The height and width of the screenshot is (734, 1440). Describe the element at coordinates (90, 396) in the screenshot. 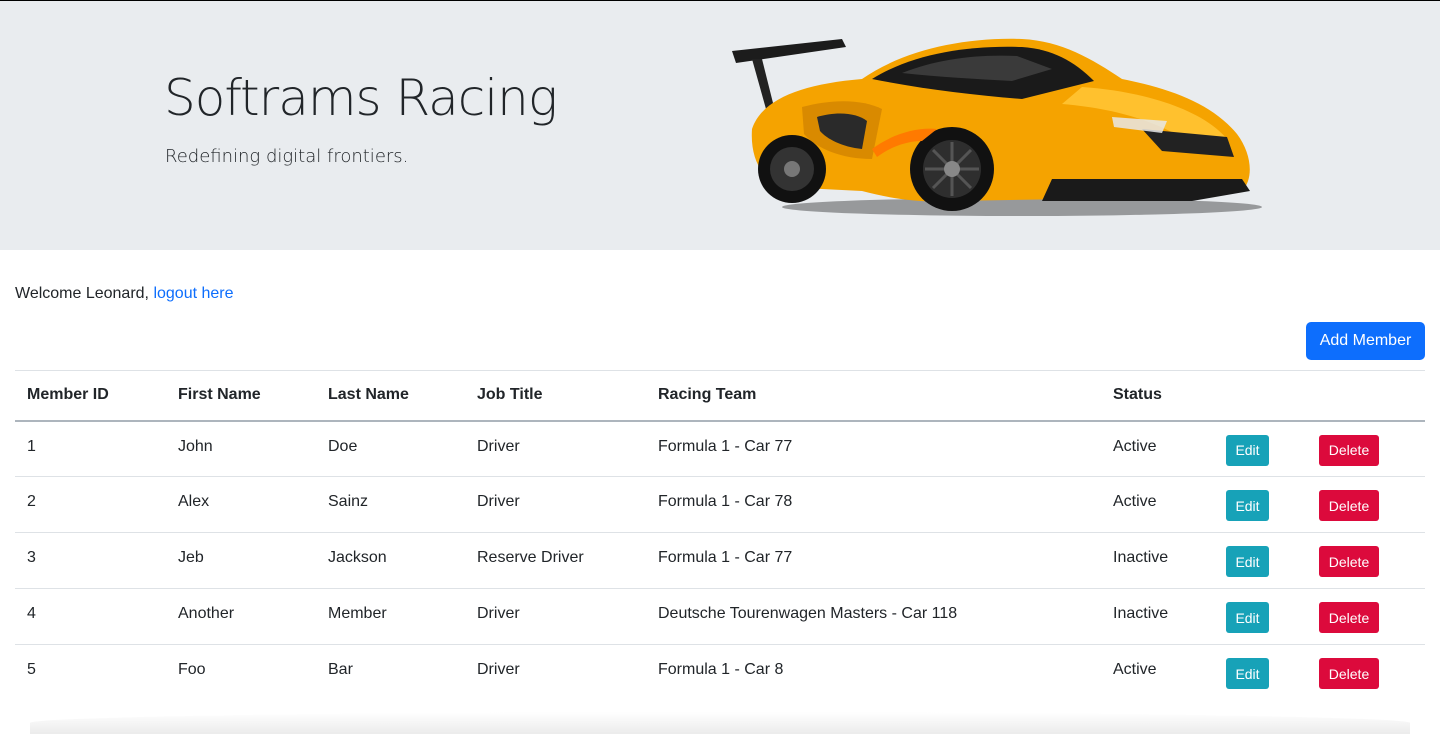

I see `header-member-id: Member ID` at that location.